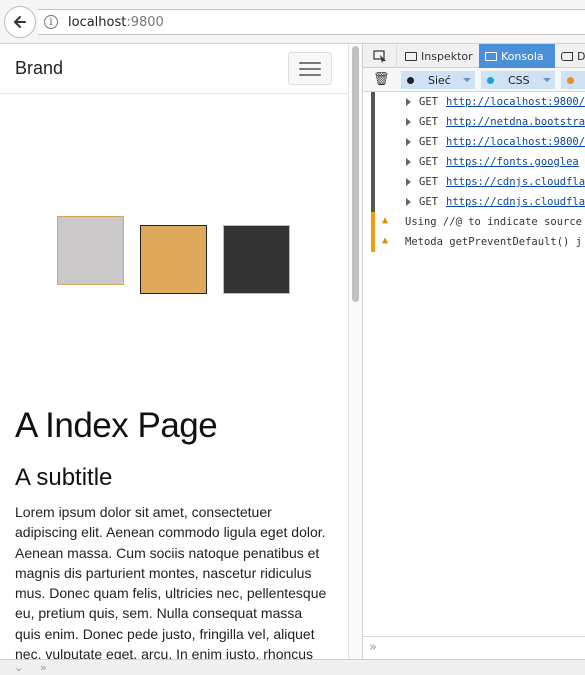 This screenshot has width=585, height=675. I want to click on element-picker-button, so click(380, 56).